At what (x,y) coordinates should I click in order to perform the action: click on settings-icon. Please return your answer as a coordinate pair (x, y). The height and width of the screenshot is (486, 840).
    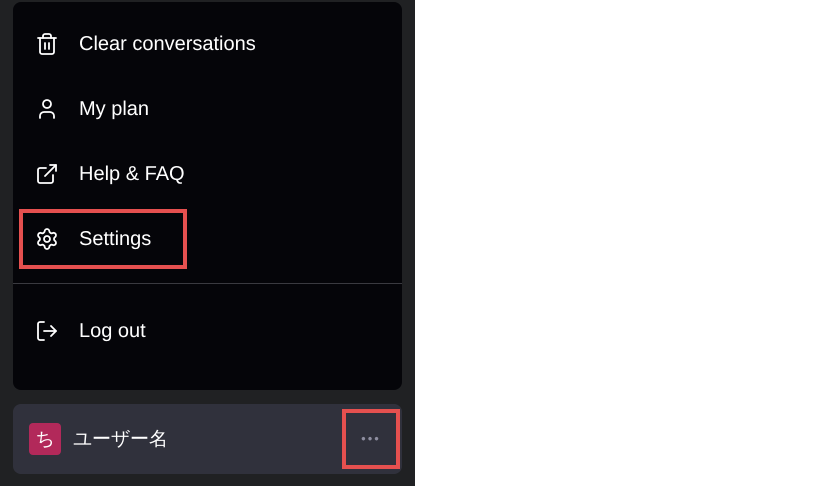
    Looking at the image, I should click on (47, 239).